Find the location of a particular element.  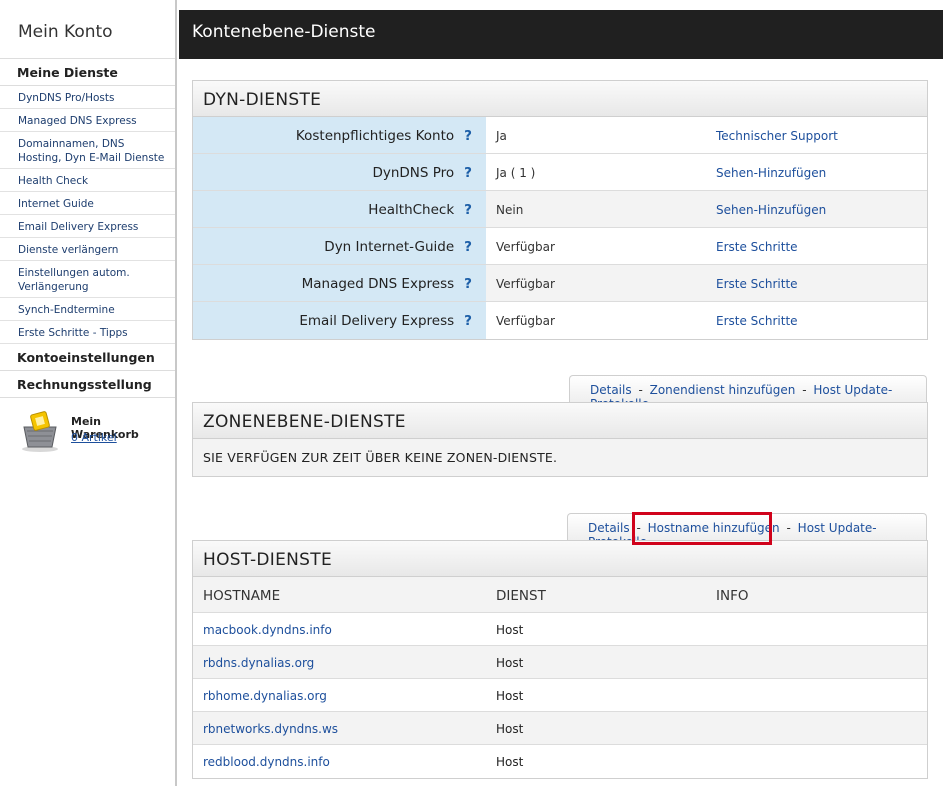

dyn-row-label: Email Delivery Express? is located at coordinates (339, 320).